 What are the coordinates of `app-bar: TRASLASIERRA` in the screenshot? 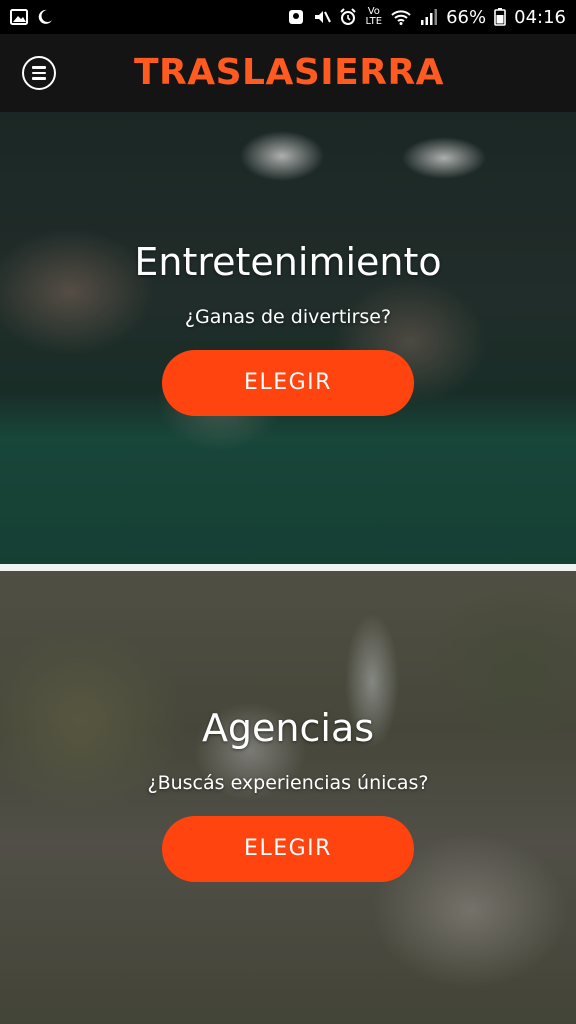 It's located at (288, 73).